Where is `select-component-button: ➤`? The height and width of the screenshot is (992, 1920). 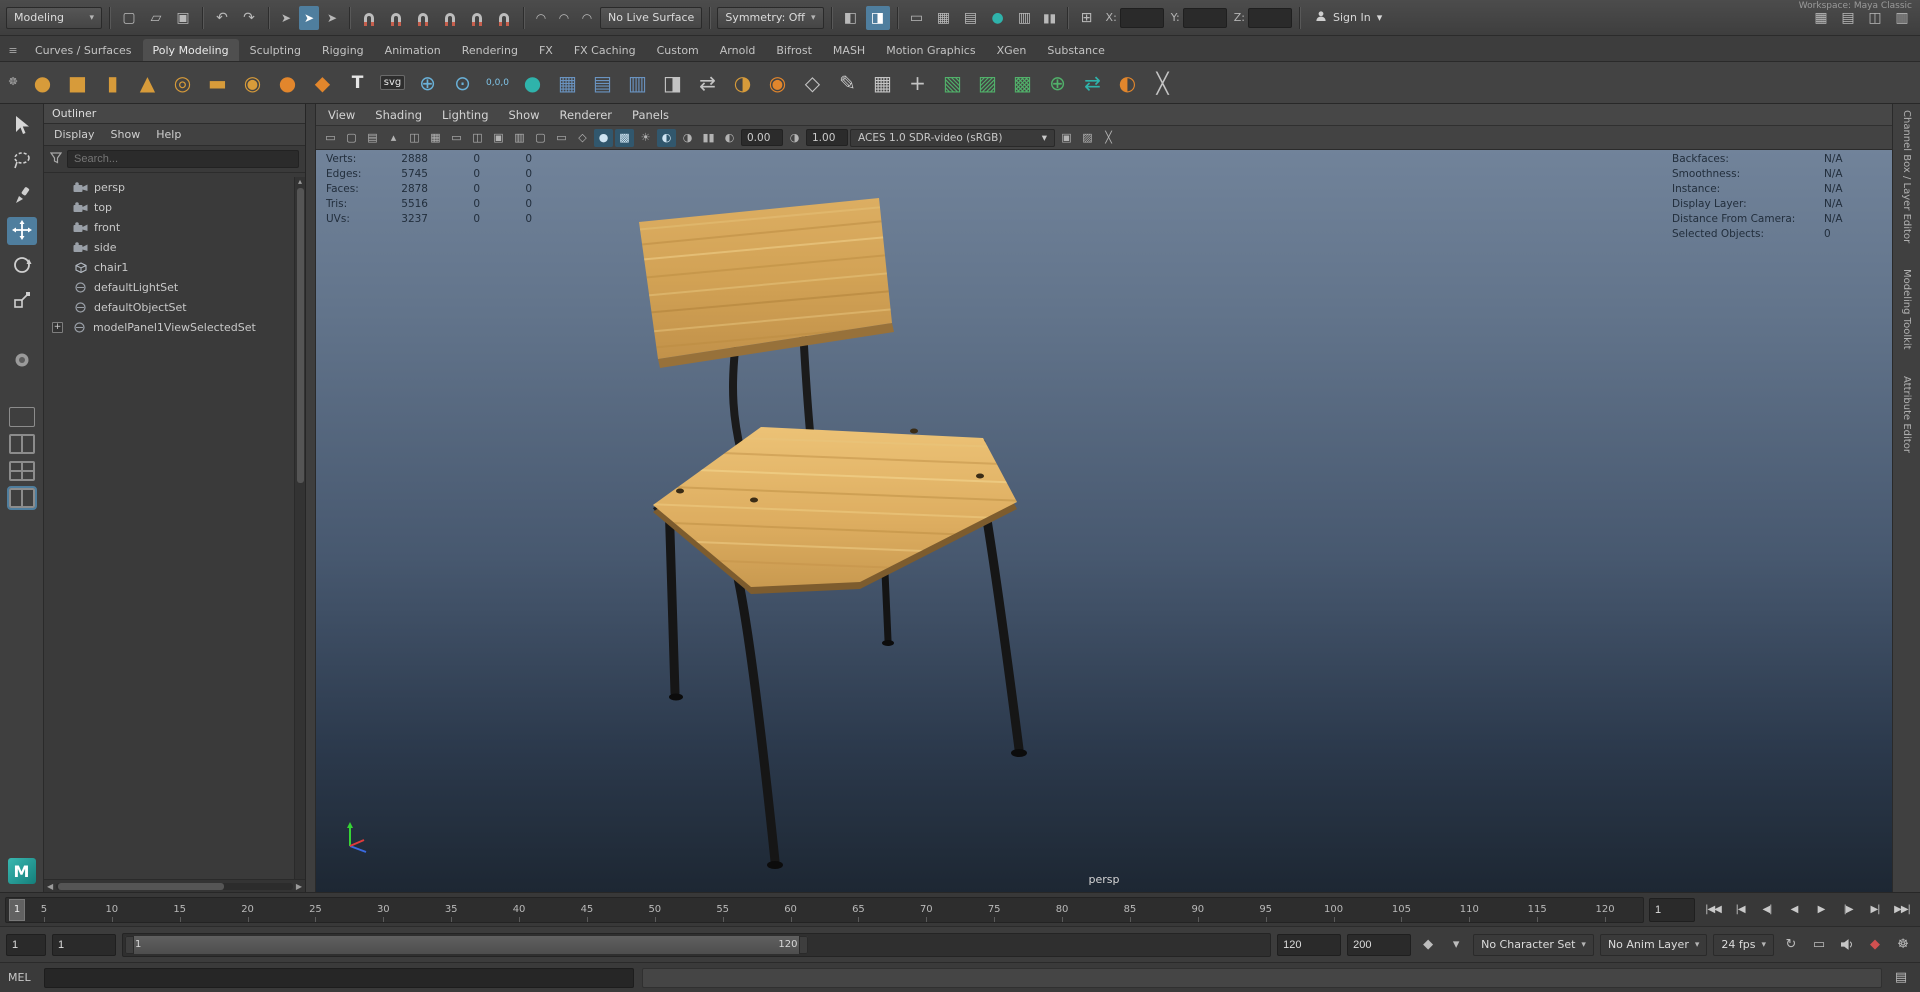
select-component-button: ➤ is located at coordinates (332, 18).